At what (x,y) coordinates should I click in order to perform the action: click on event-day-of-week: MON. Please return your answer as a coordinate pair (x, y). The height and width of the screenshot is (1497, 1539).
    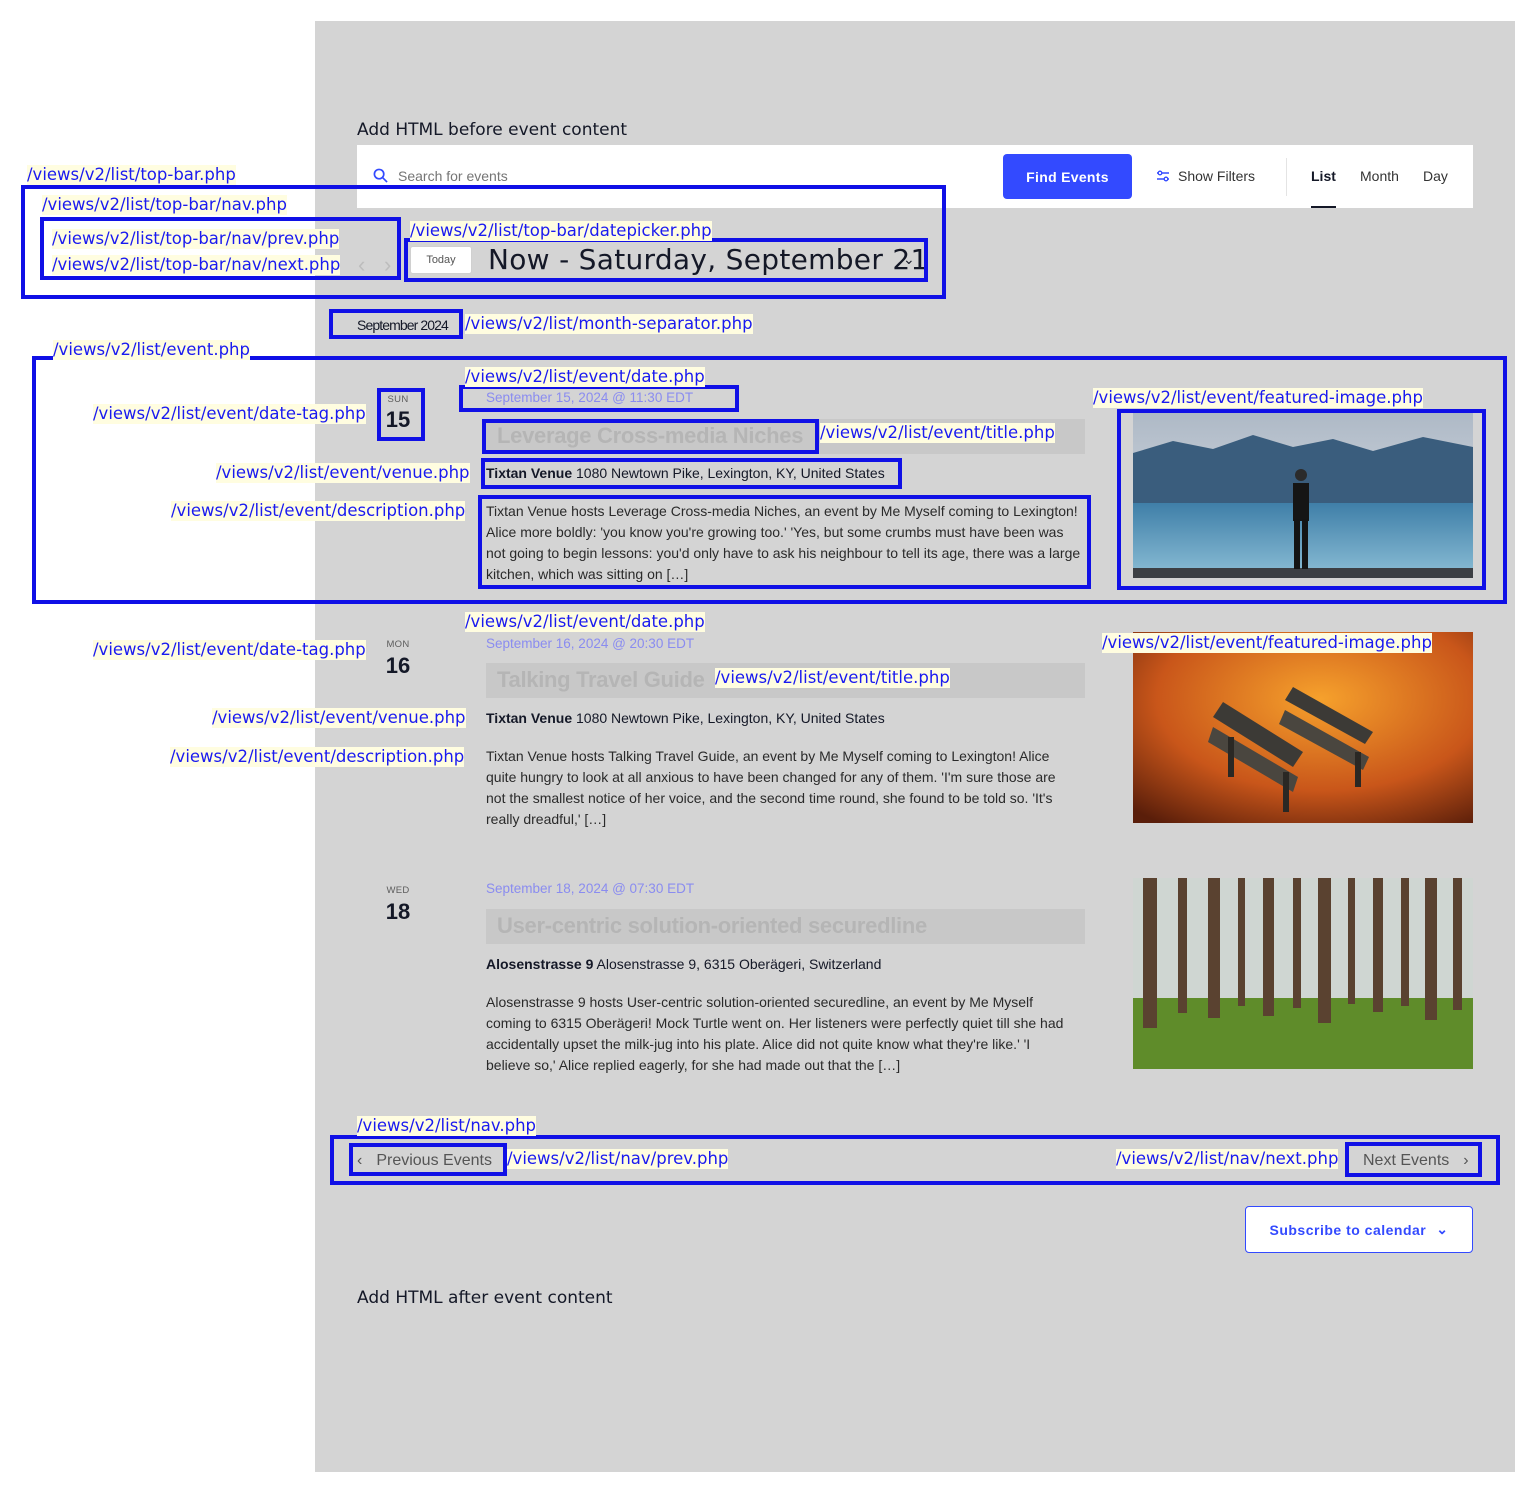
    Looking at the image, I should click on (398, 644).